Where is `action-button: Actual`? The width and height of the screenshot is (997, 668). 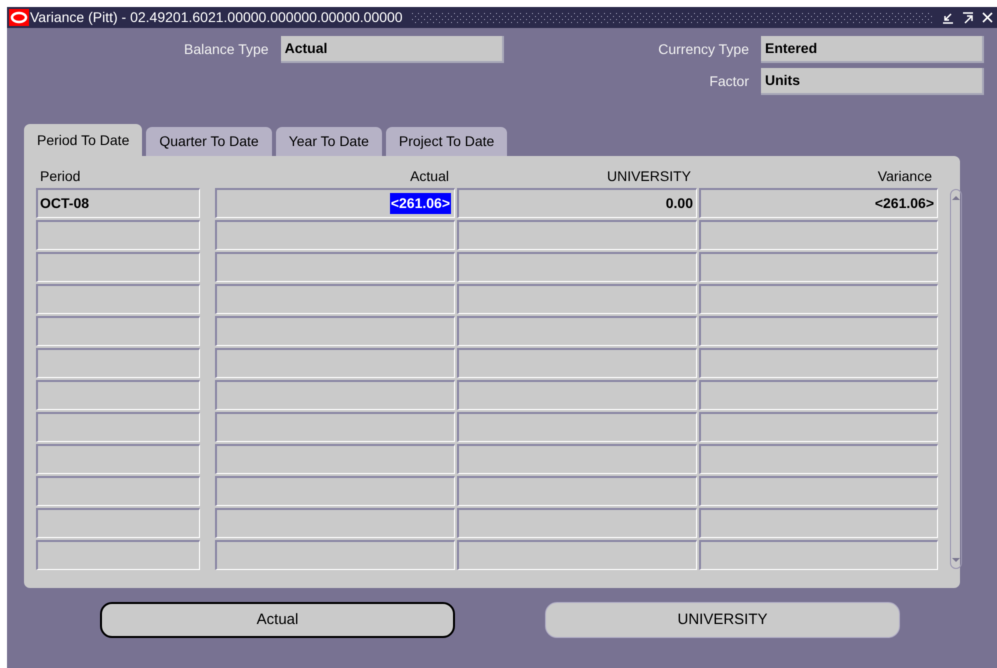 action-button: Actual is located at coordinates (277, 620).